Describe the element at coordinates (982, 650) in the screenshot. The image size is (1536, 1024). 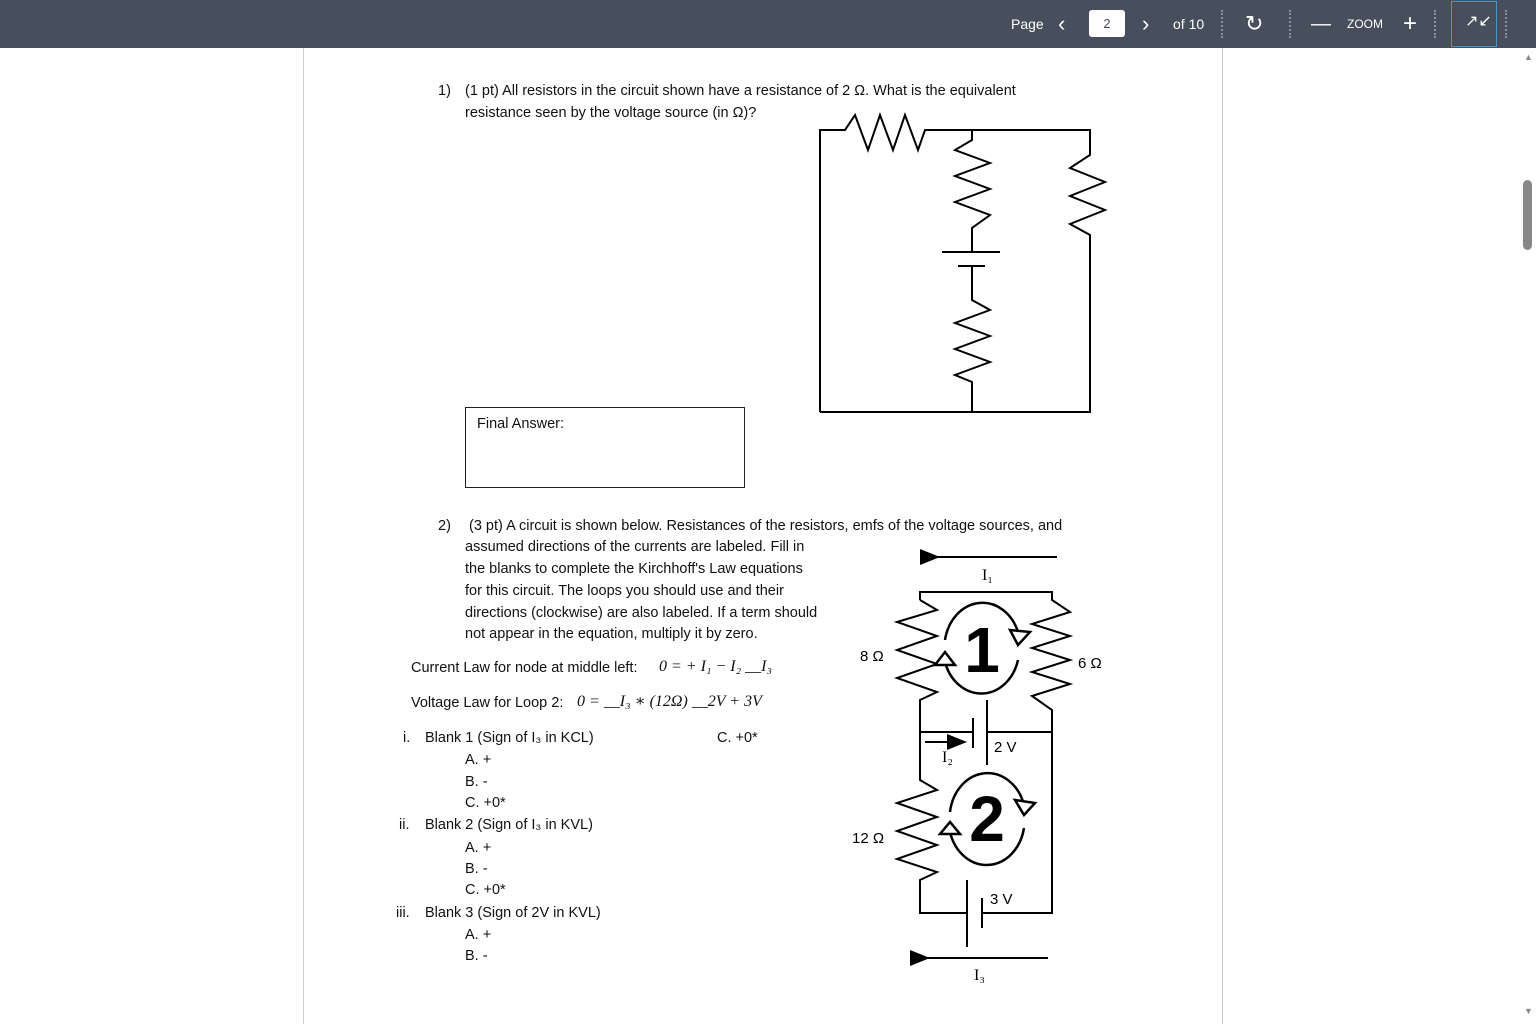
I see `loop-1-label: 1` at that location.